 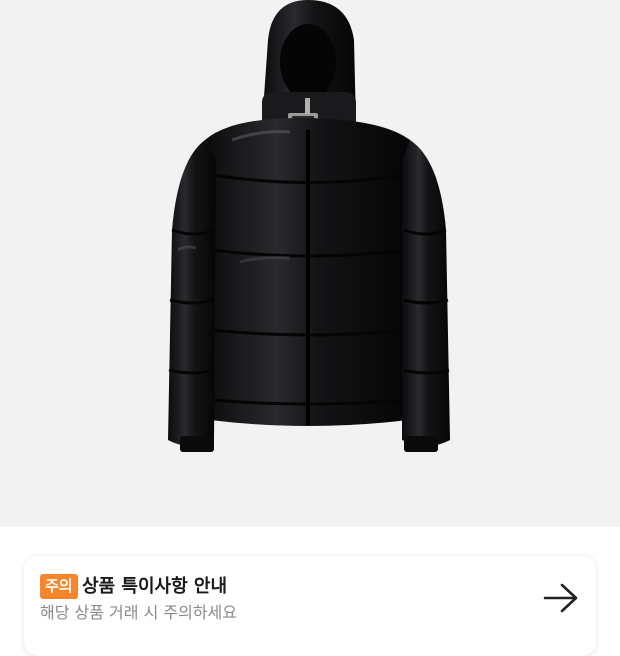 I want to click on arrow-right-icon, so click(x=561, y=598).